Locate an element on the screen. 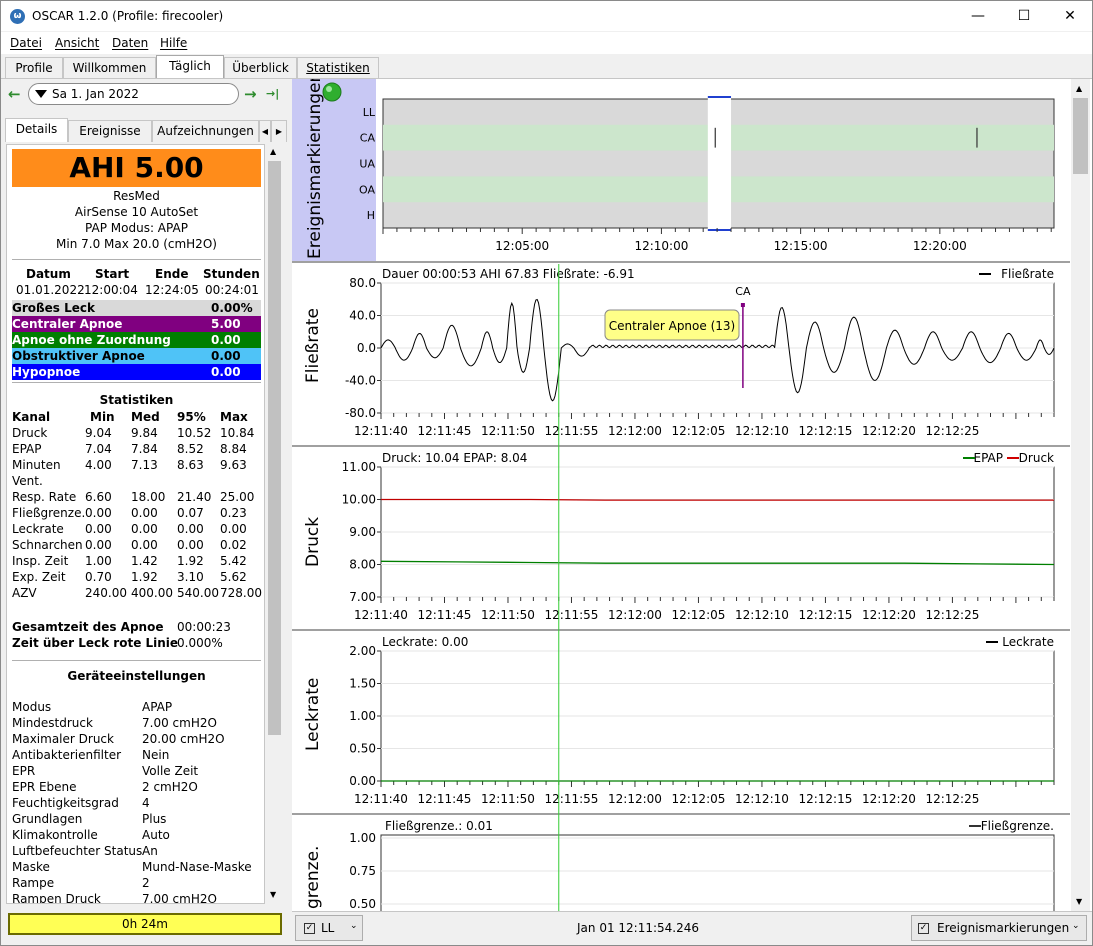 The width and height of the screenshot is (1093, 946). stats-cell: 25.00 is located at coordinates (237, 497).